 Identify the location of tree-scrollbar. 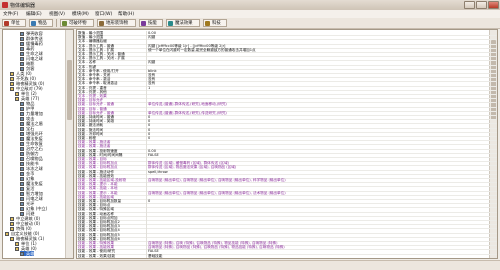
(69, 144).